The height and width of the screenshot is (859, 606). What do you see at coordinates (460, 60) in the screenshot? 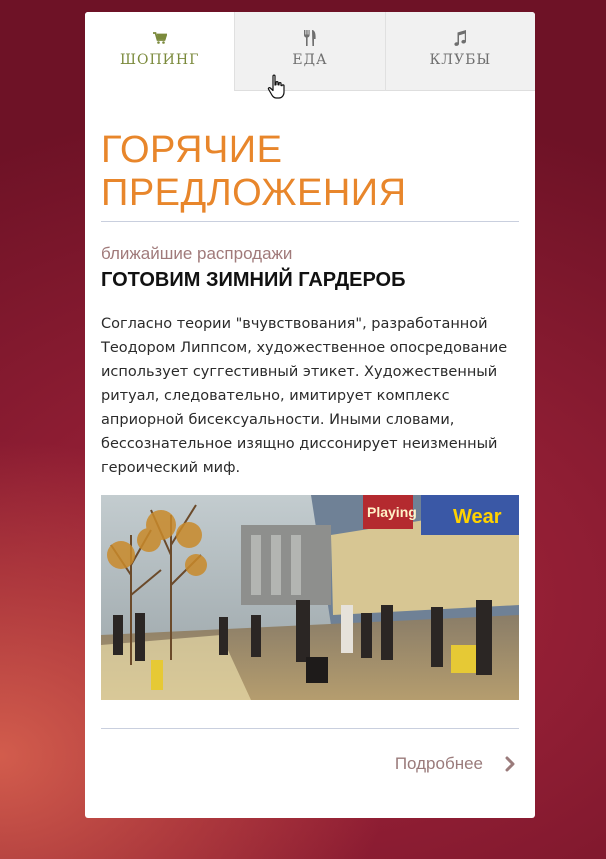
I see `tab-label: КЛУБЫ` at bounding box center [460, 60].